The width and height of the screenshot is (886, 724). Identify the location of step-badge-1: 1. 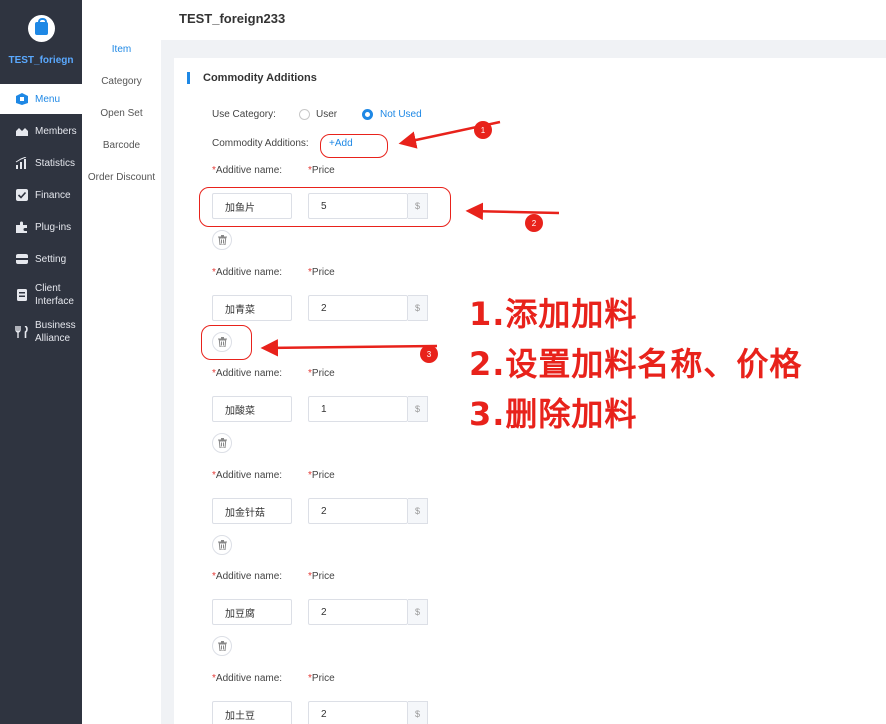
(483, 130).